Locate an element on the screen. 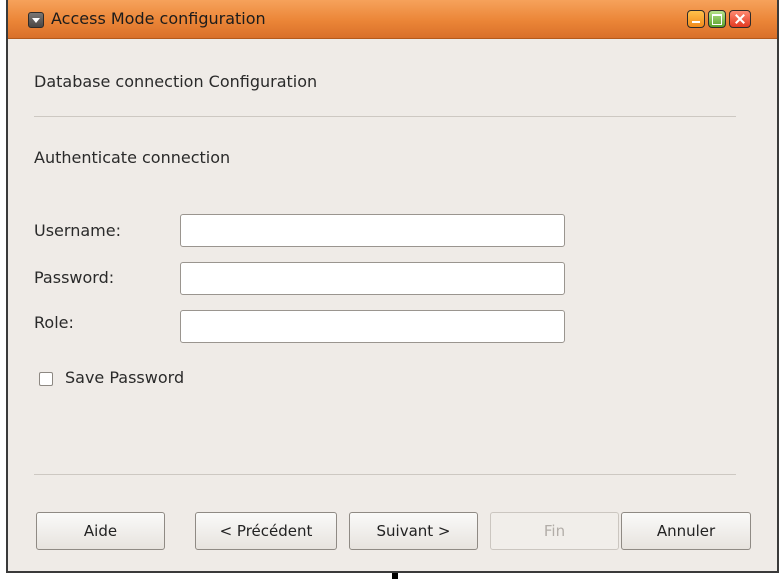 This screenshot has width=779, height=579. next-button: Suivant > is located at coordinates (413, 531).